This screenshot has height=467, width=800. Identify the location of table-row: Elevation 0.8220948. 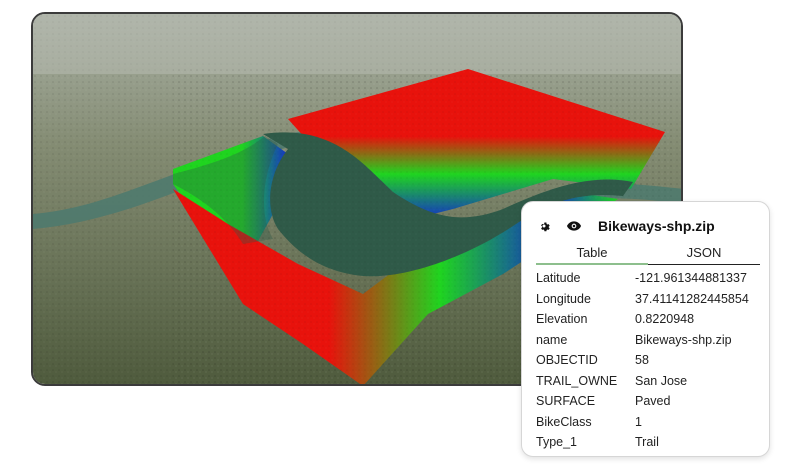
(651, 319).